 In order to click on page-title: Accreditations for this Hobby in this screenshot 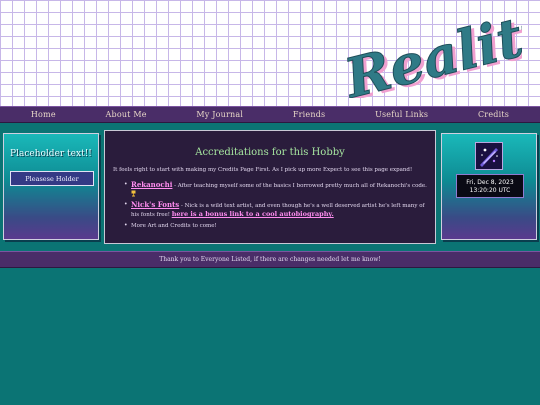, I will do `click(270, 152)`.